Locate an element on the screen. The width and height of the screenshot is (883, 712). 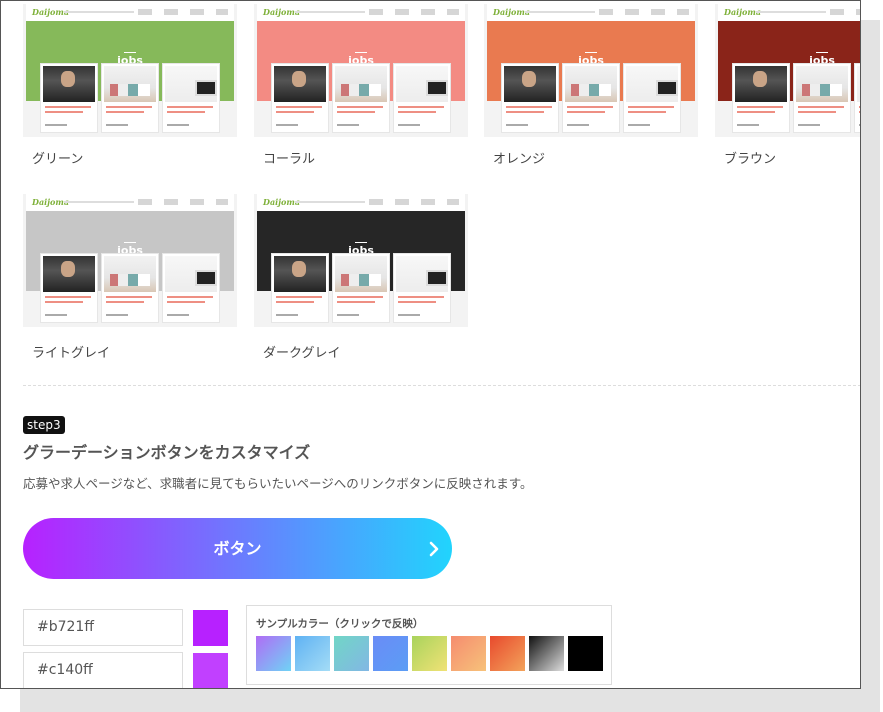
gradient-start-input: #b721ff is located at coordinates (103, 627).